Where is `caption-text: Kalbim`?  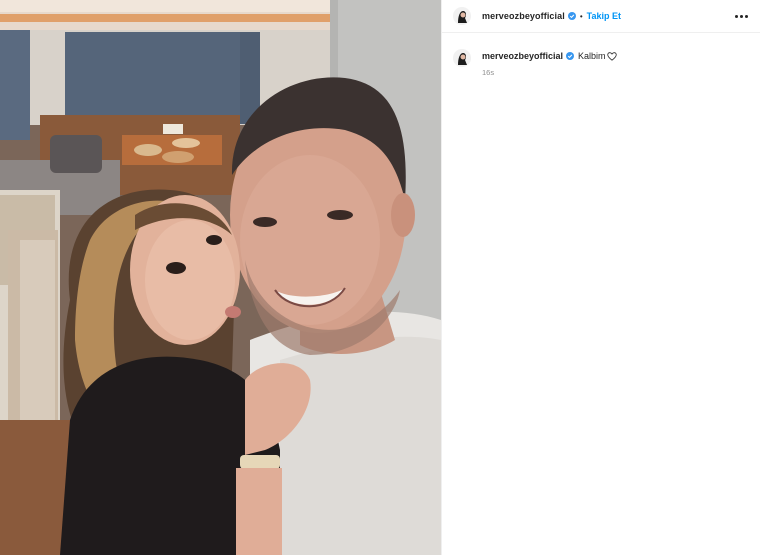 caption-text: Kalbim is located at coordinates (592, 56).